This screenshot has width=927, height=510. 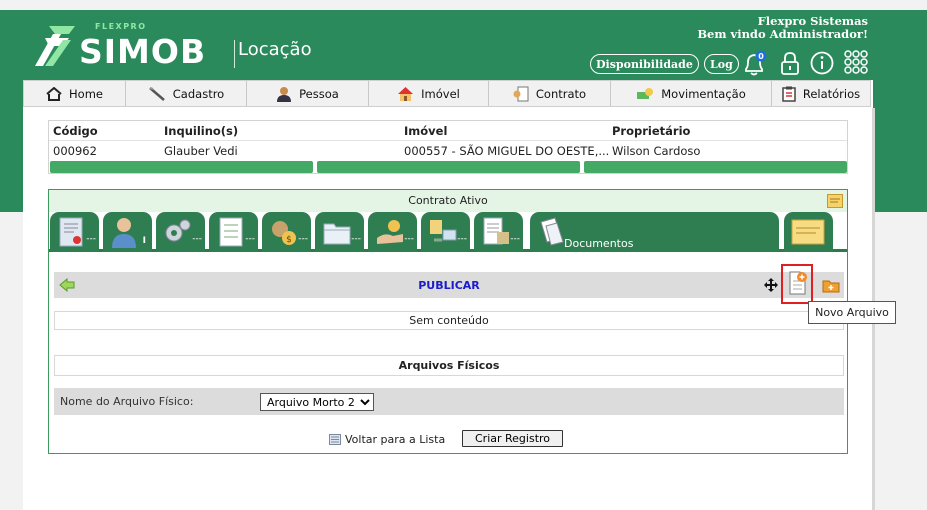 I want to click on tab-person-i: I, so click(x=144, y=241).